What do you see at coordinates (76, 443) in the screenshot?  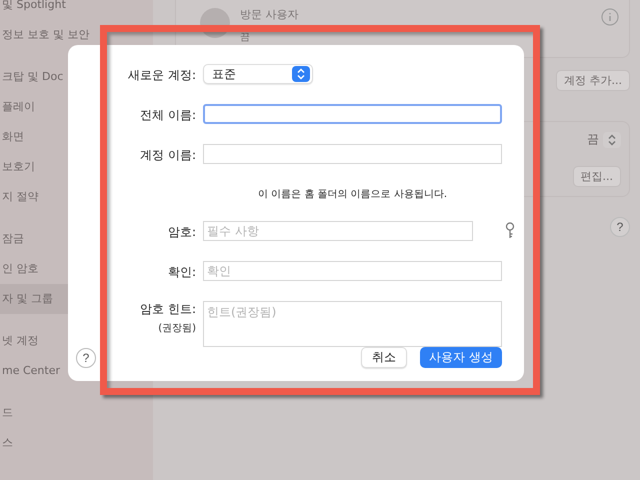 I see `sidebar-item: 스` at bounding box center [76, 443].